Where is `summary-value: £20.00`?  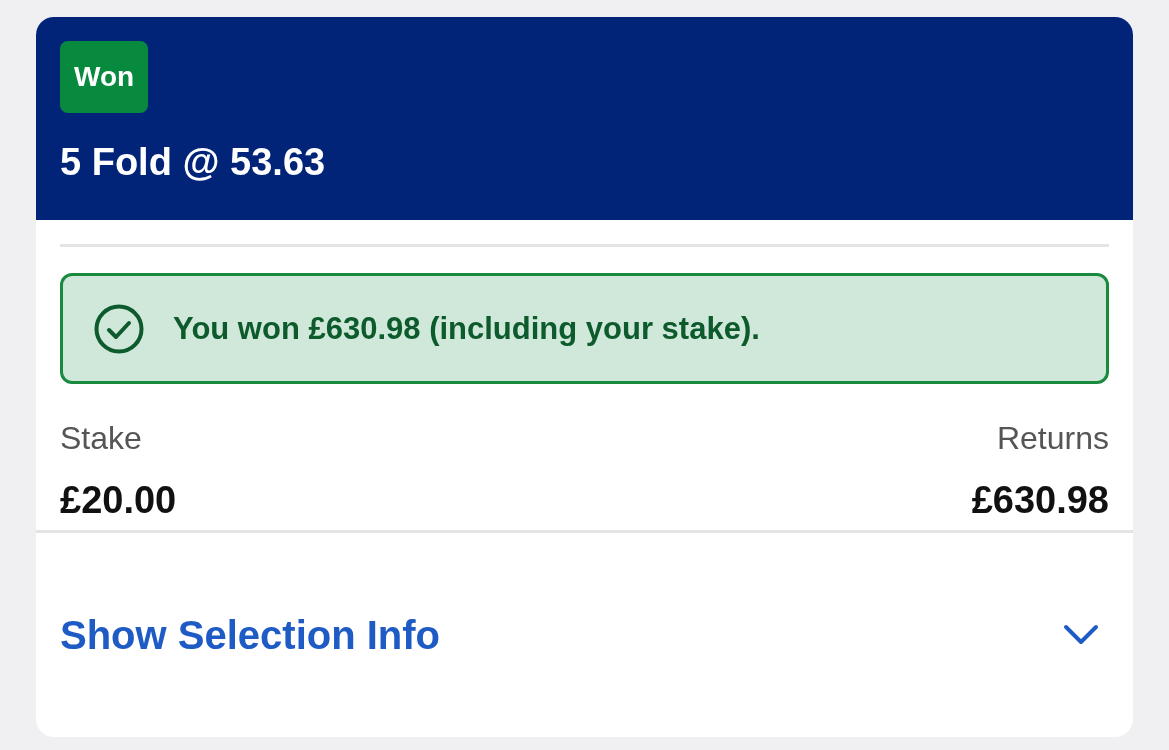 summary-value: £20.00 is located at coordinates (118, 500).